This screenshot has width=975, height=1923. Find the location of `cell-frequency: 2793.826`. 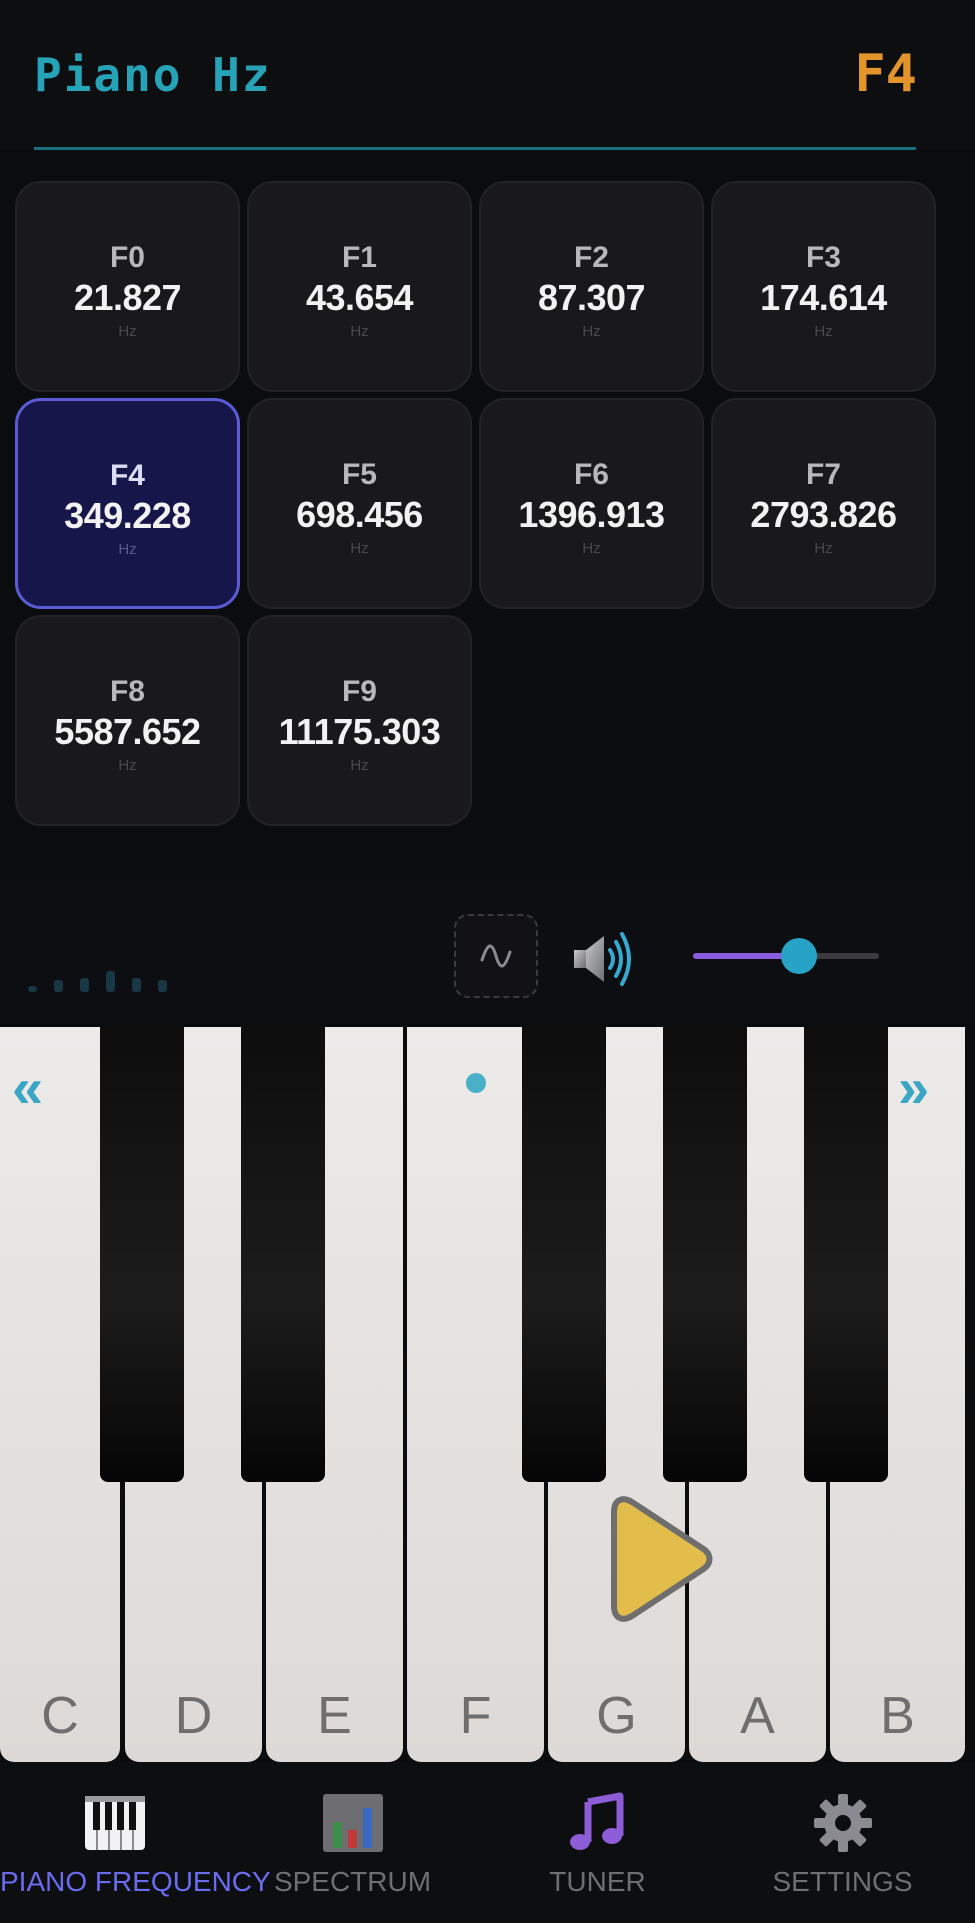

cell-frequency: 2793.826 is located at coordinates (823, 514).